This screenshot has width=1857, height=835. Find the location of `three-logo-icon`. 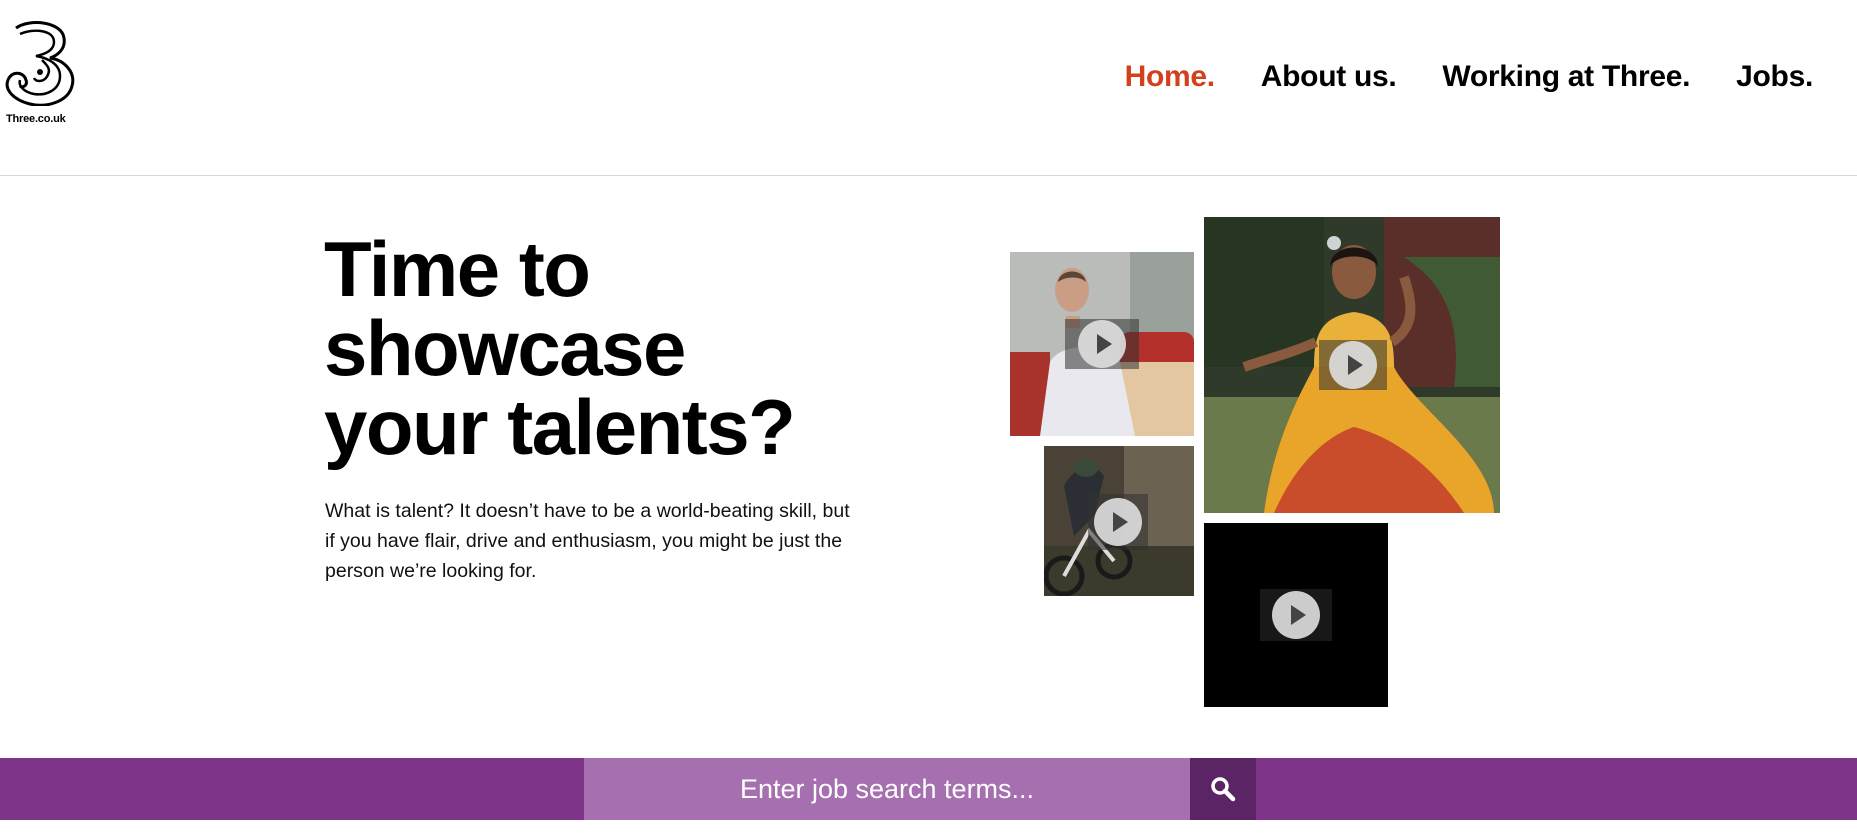

three-logo-icon is located at coordinates (40, 63).